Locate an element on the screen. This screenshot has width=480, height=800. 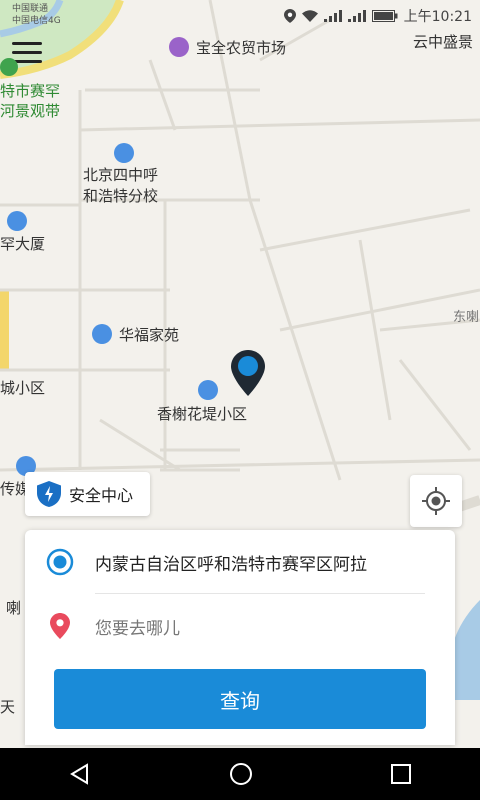
safety-center-button: 安全中心 is located at coordinates (87, 494).